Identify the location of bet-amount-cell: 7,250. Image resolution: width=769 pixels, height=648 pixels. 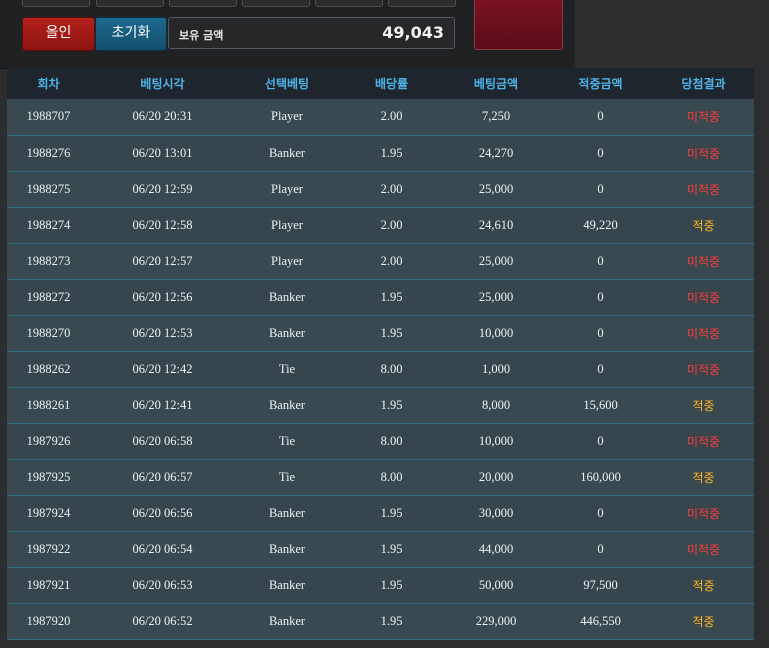
(496, 117).